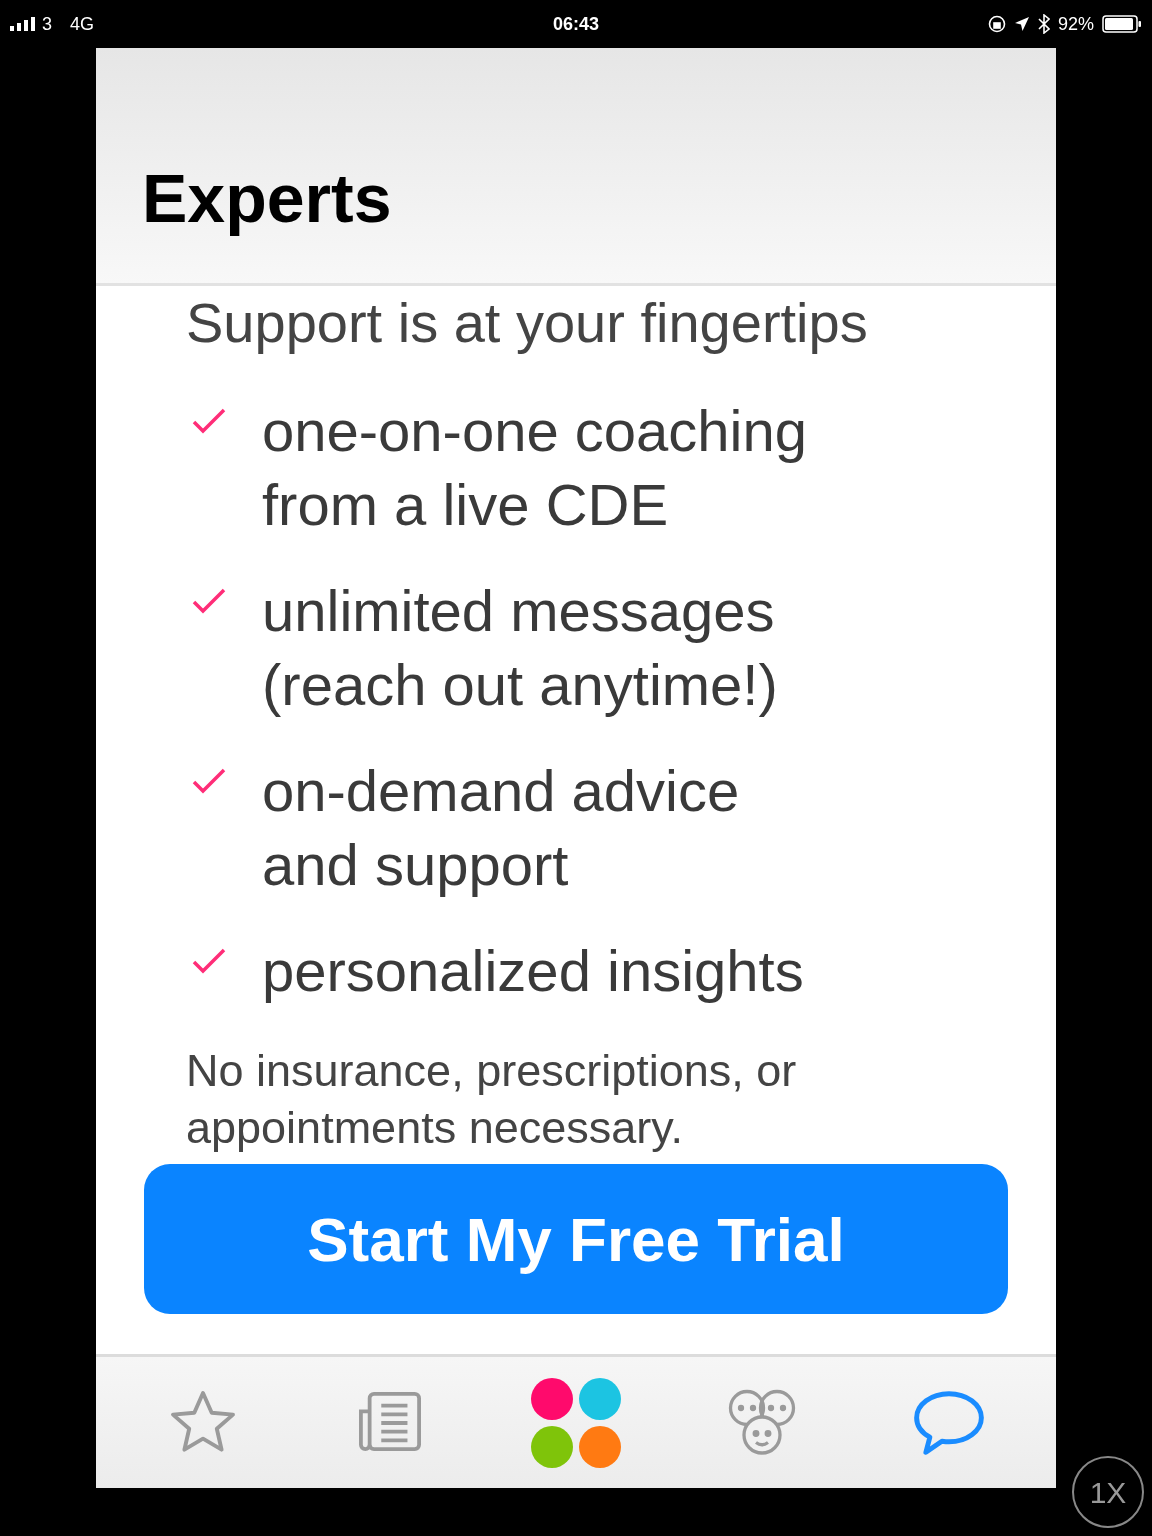 The width and height of the screenshot is (1152, 1536). I want to click on battery-percent: 92%, so click(1075, 24).